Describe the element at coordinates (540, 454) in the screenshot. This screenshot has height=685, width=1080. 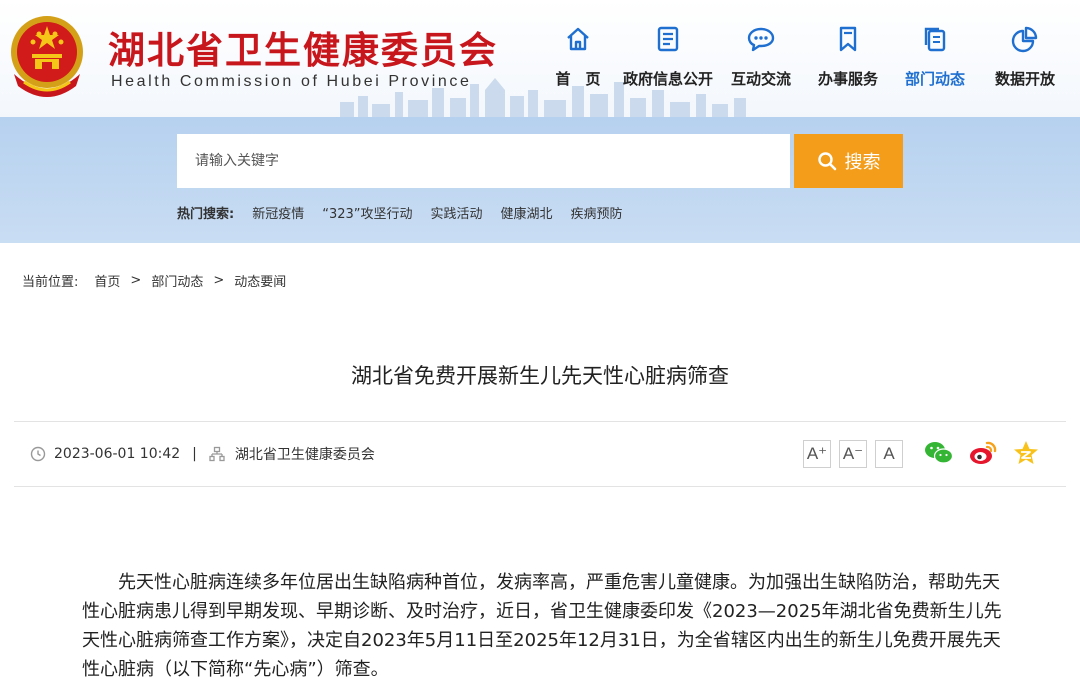
I see `article-meta-bar: 2023-06-01 10:42 | 湖北省卫生健康委员会 A⁺ A⁻ A` at that location.